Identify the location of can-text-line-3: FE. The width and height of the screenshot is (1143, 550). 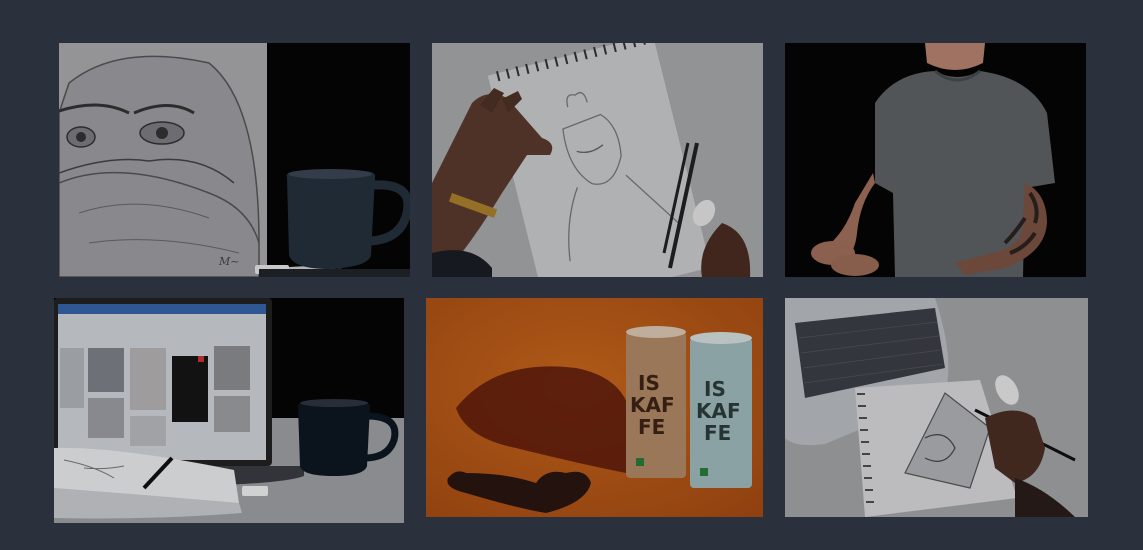
(651, 427).